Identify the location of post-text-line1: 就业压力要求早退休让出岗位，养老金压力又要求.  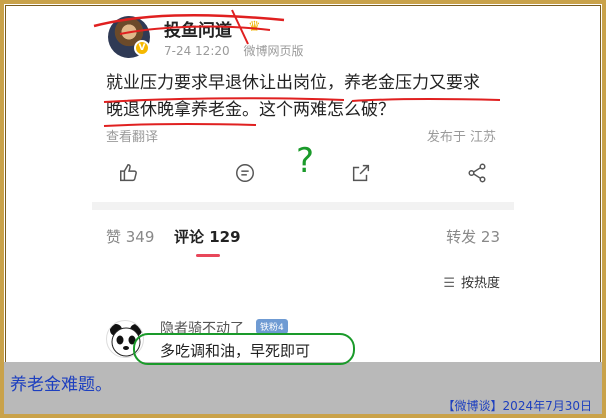
(293, 83).